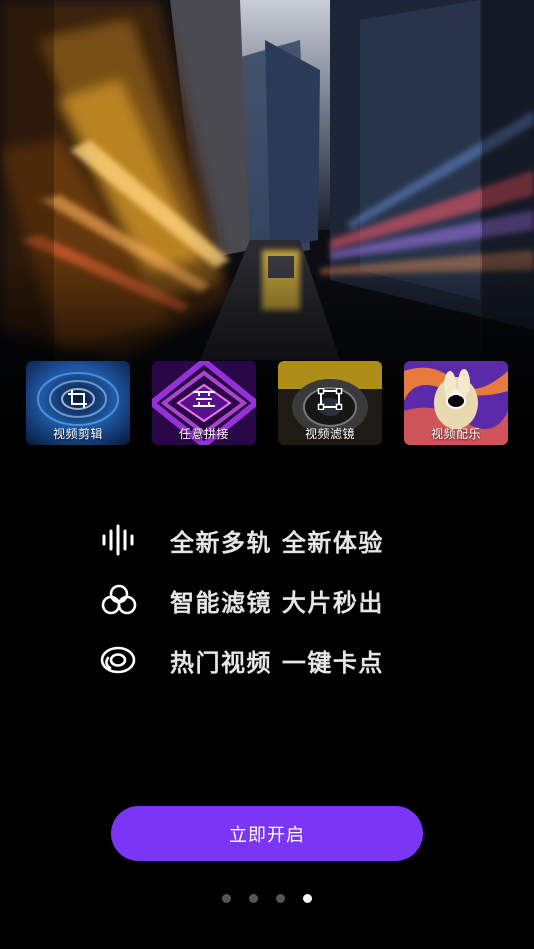 The width and height of the screenshot is (534, 949). I want to click on filter-frame-icon, so click(330, 399).